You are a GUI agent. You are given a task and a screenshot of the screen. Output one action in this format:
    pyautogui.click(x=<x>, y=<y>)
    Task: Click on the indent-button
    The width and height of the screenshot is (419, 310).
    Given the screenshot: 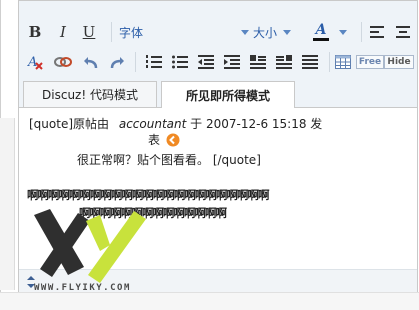 What is the action you would take?
    pyautogui.click(x=232, y=62)
    